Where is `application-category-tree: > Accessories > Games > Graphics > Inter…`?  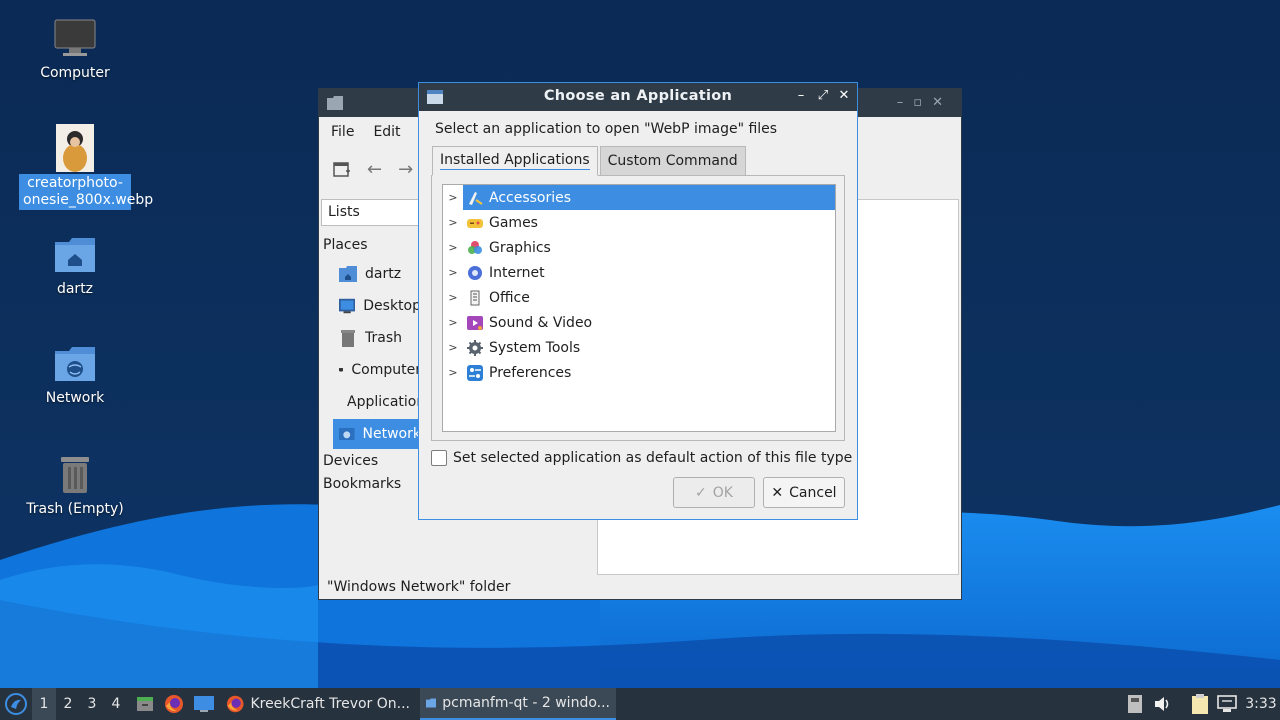
application-category-tree: > Accessories > Games > Graphics > Inter… is located at coordinates (639, 308).